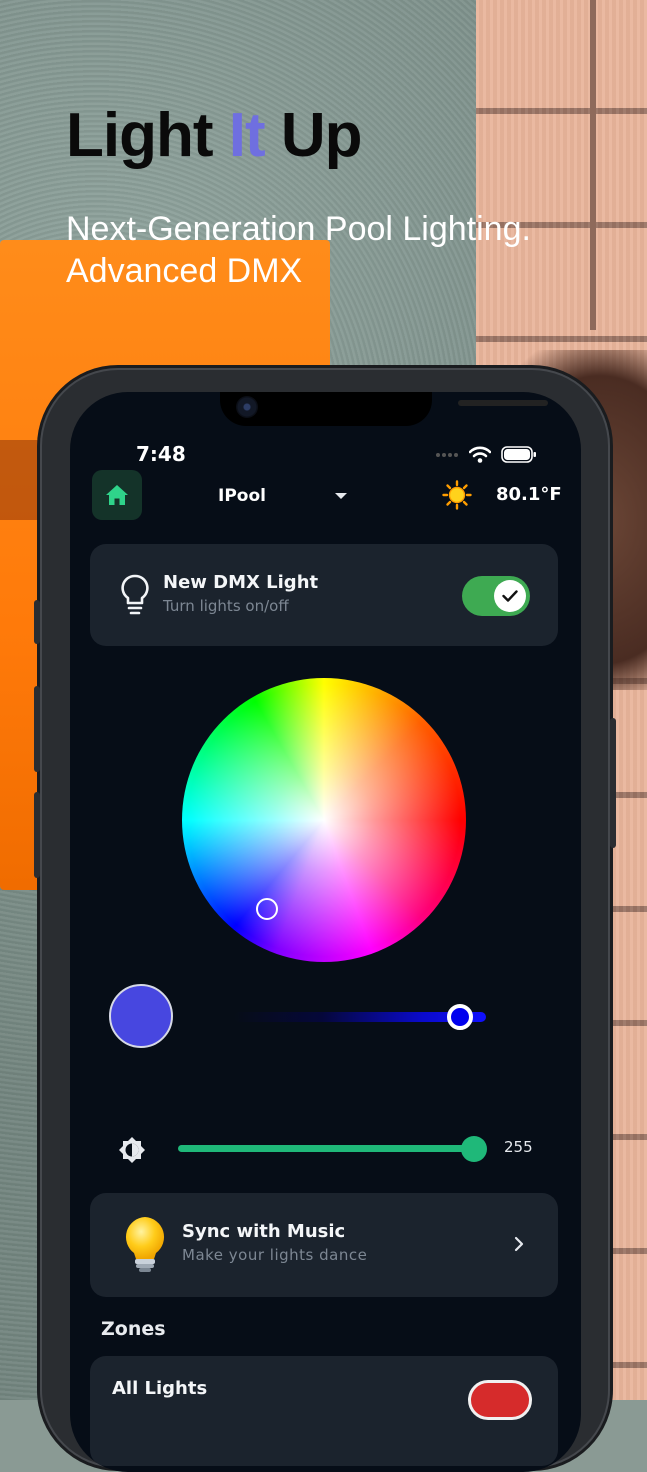  What do you see at coordinates (242, 496) in the screenshot?
I see `pool-selector-label: IPool` at bounding box center [242, 496].